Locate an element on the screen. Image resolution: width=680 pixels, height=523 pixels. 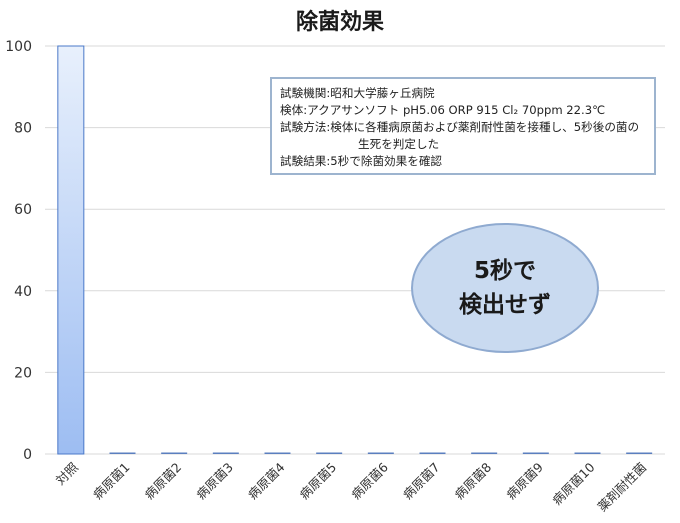
y-tick-label: 0 is located at coordinates (27, 455).